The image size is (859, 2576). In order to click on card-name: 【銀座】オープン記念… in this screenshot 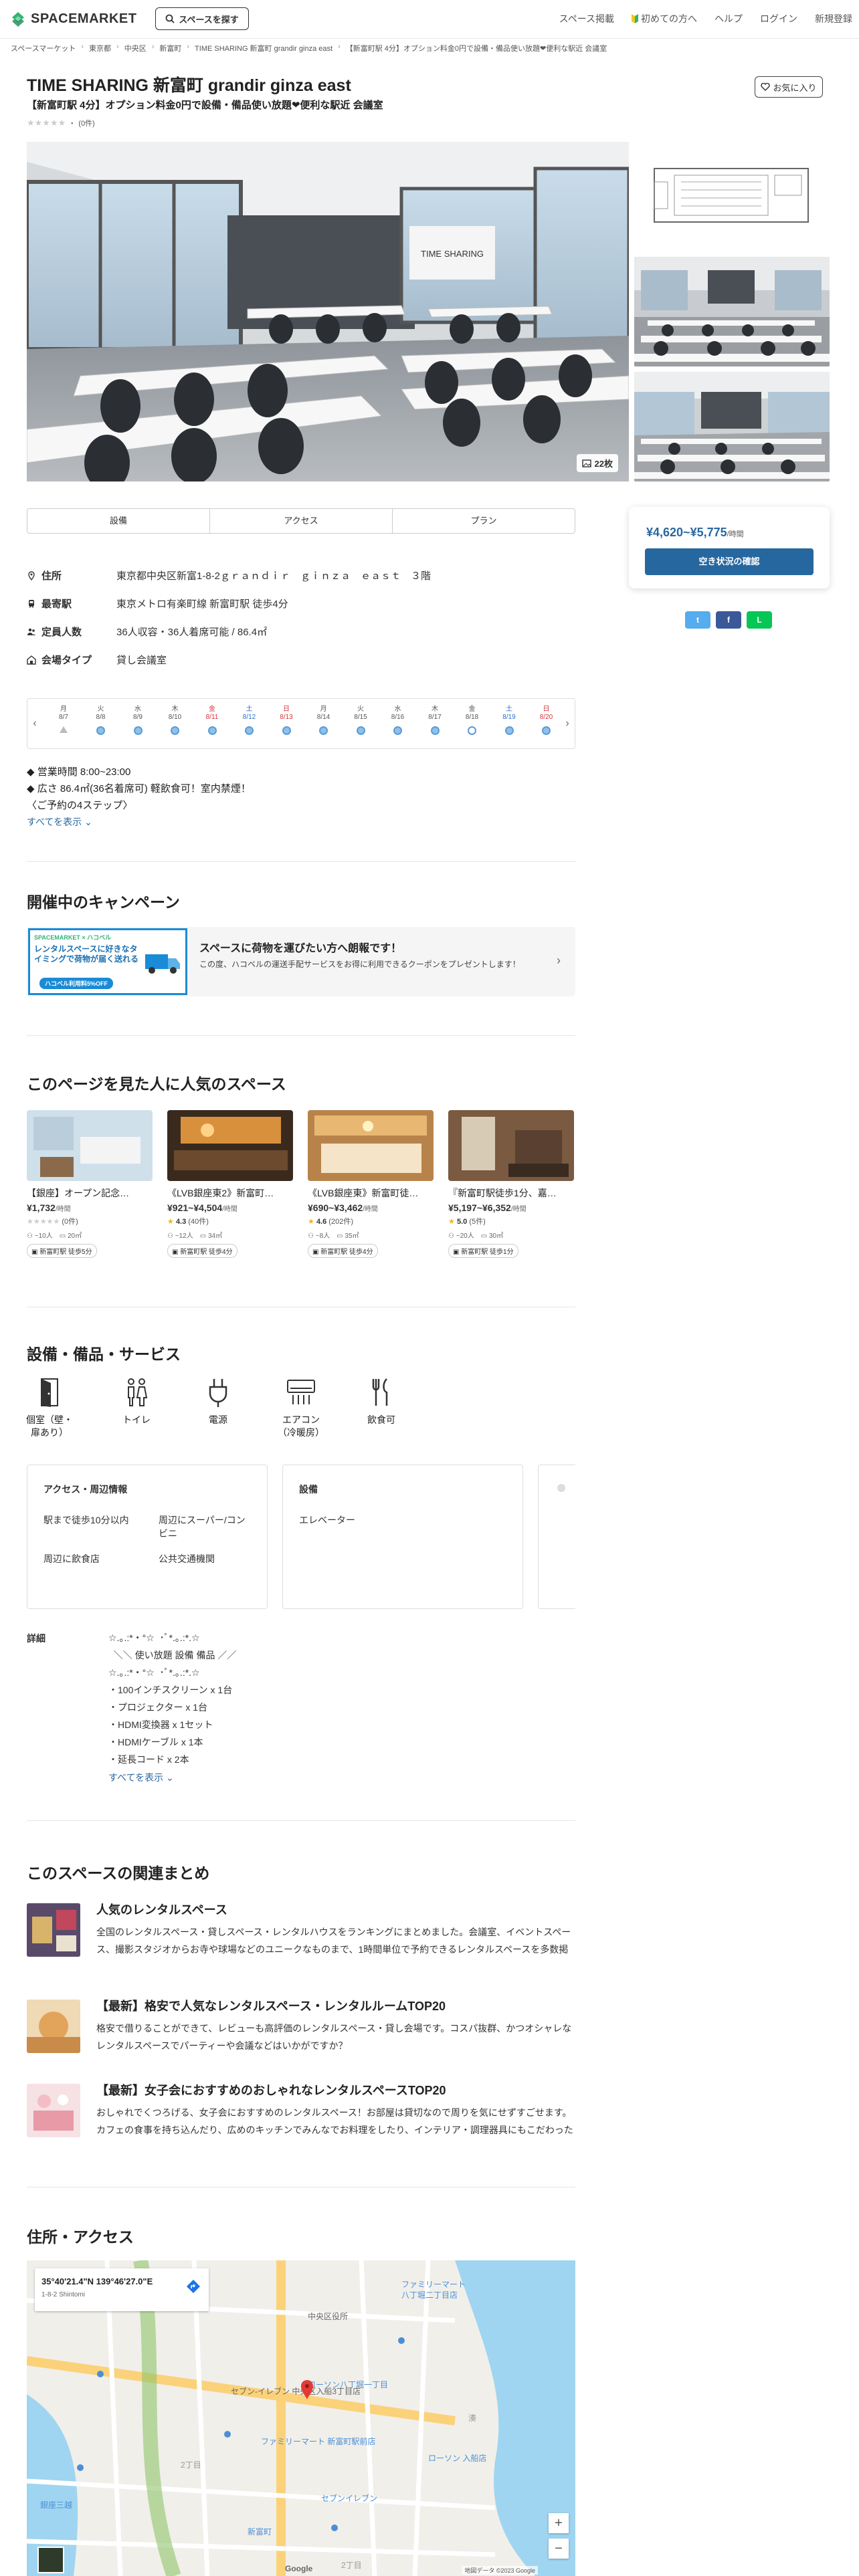, I will do `click(78, 1193)`.